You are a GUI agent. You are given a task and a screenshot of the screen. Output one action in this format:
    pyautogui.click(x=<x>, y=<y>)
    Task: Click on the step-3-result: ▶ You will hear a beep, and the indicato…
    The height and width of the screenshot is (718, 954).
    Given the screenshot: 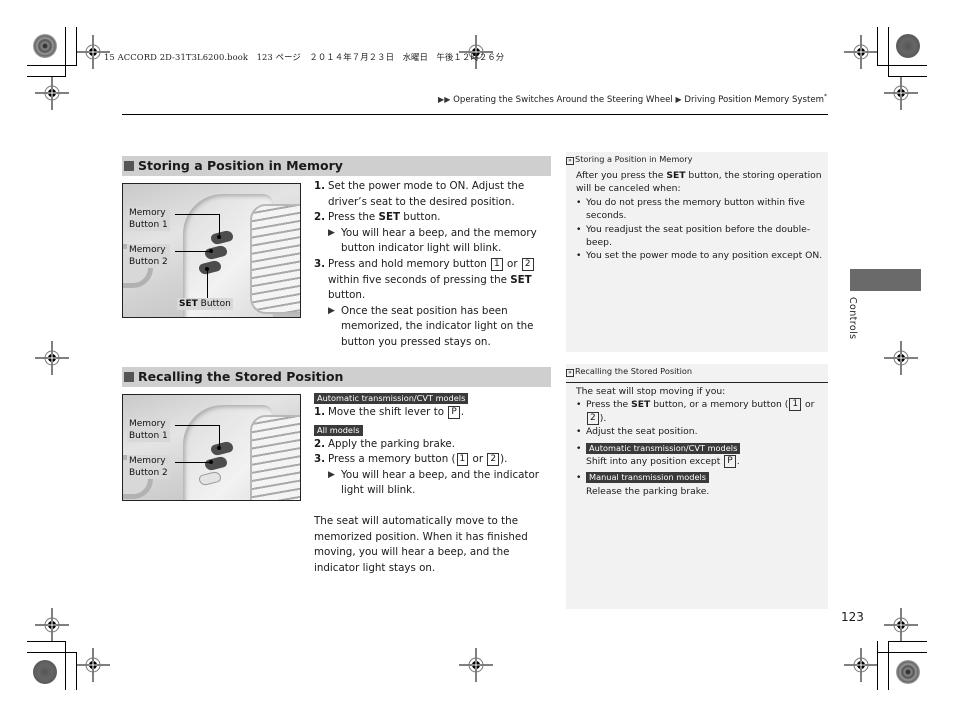 What is the action you would take?
    pyautogui.click(x=433, y=482)
    